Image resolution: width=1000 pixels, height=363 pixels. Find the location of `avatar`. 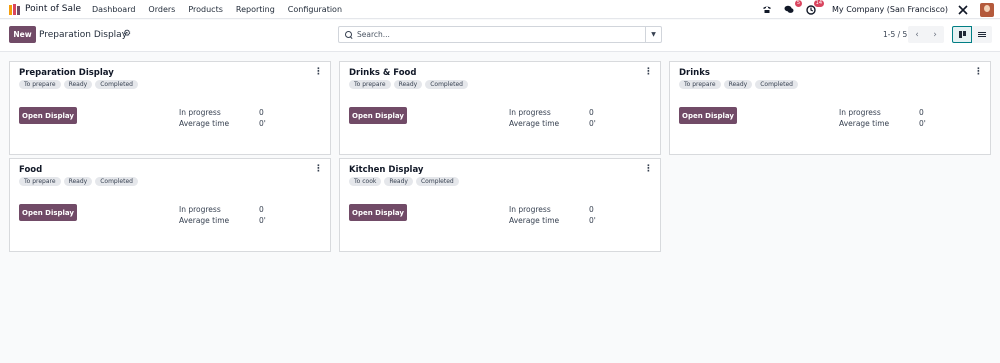

avatar is located at coordinates (987, 9).